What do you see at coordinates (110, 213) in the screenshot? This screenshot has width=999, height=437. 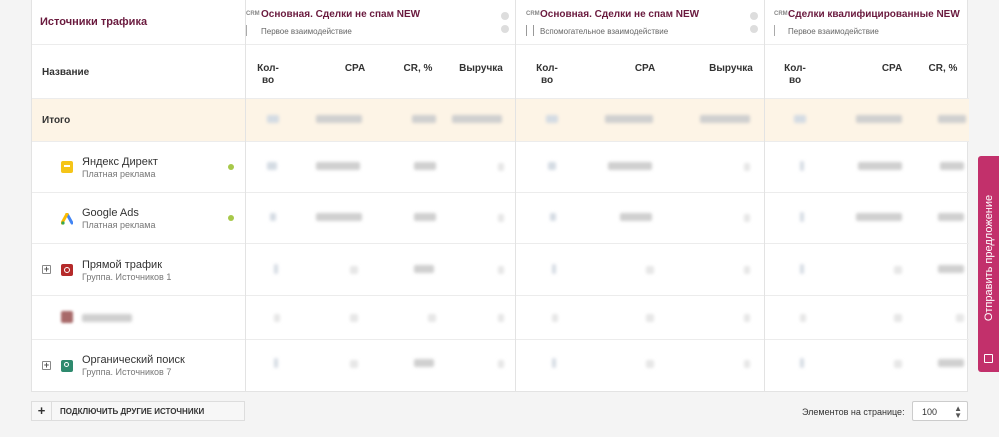 I see `source-name: Google Ads` at bounding box center [110, 213].